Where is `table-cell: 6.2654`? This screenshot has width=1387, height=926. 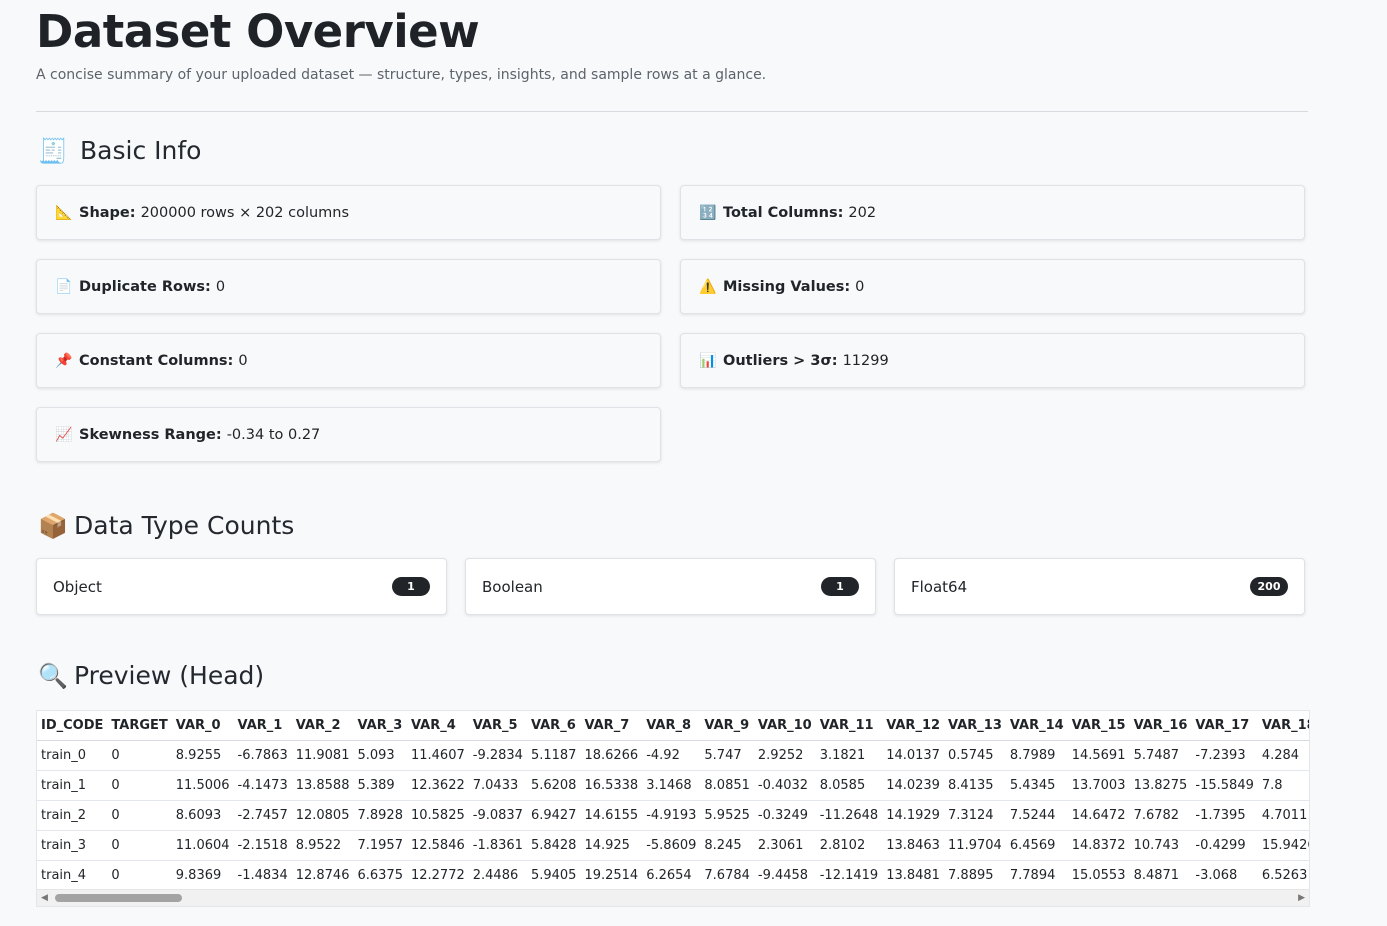
table-cell: 6.2654 is located at coordinates (671, 875).